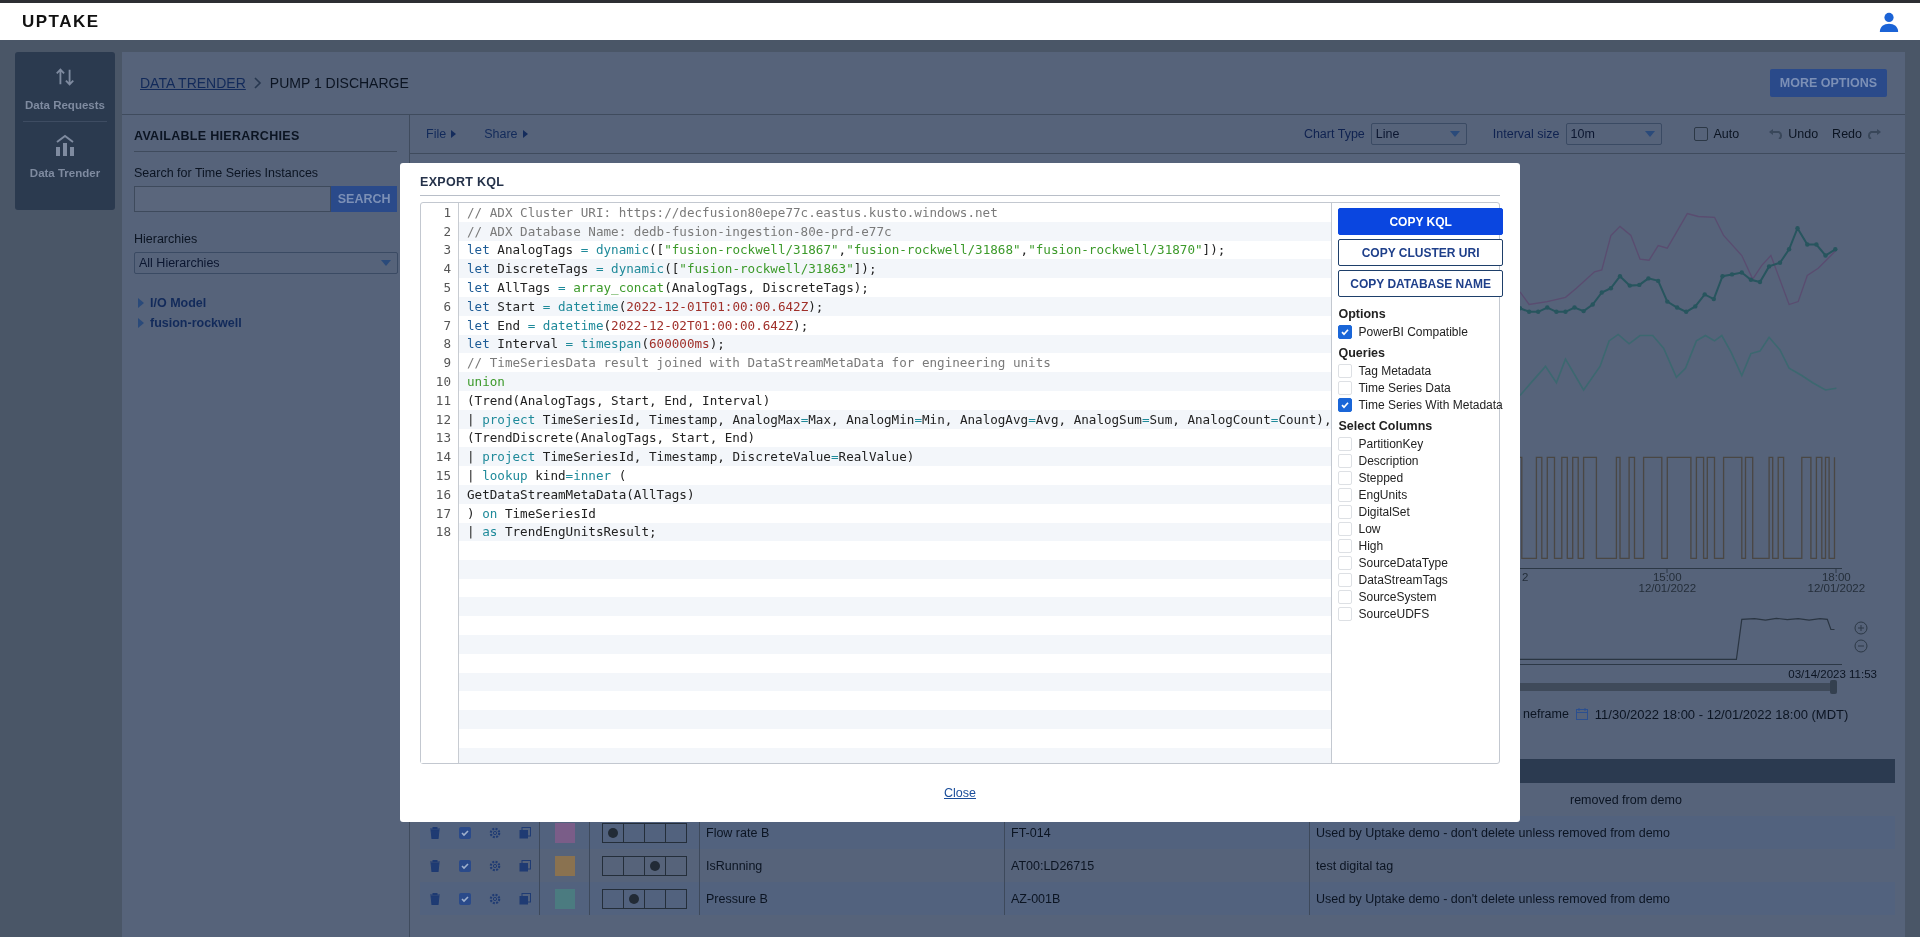 The height and width of the screenshot is (937, 1920). Describe the element at coordinates (1836, 582) in the screenshot. I see `axis-tick-label: 18:00 12/01/2022` at that location.